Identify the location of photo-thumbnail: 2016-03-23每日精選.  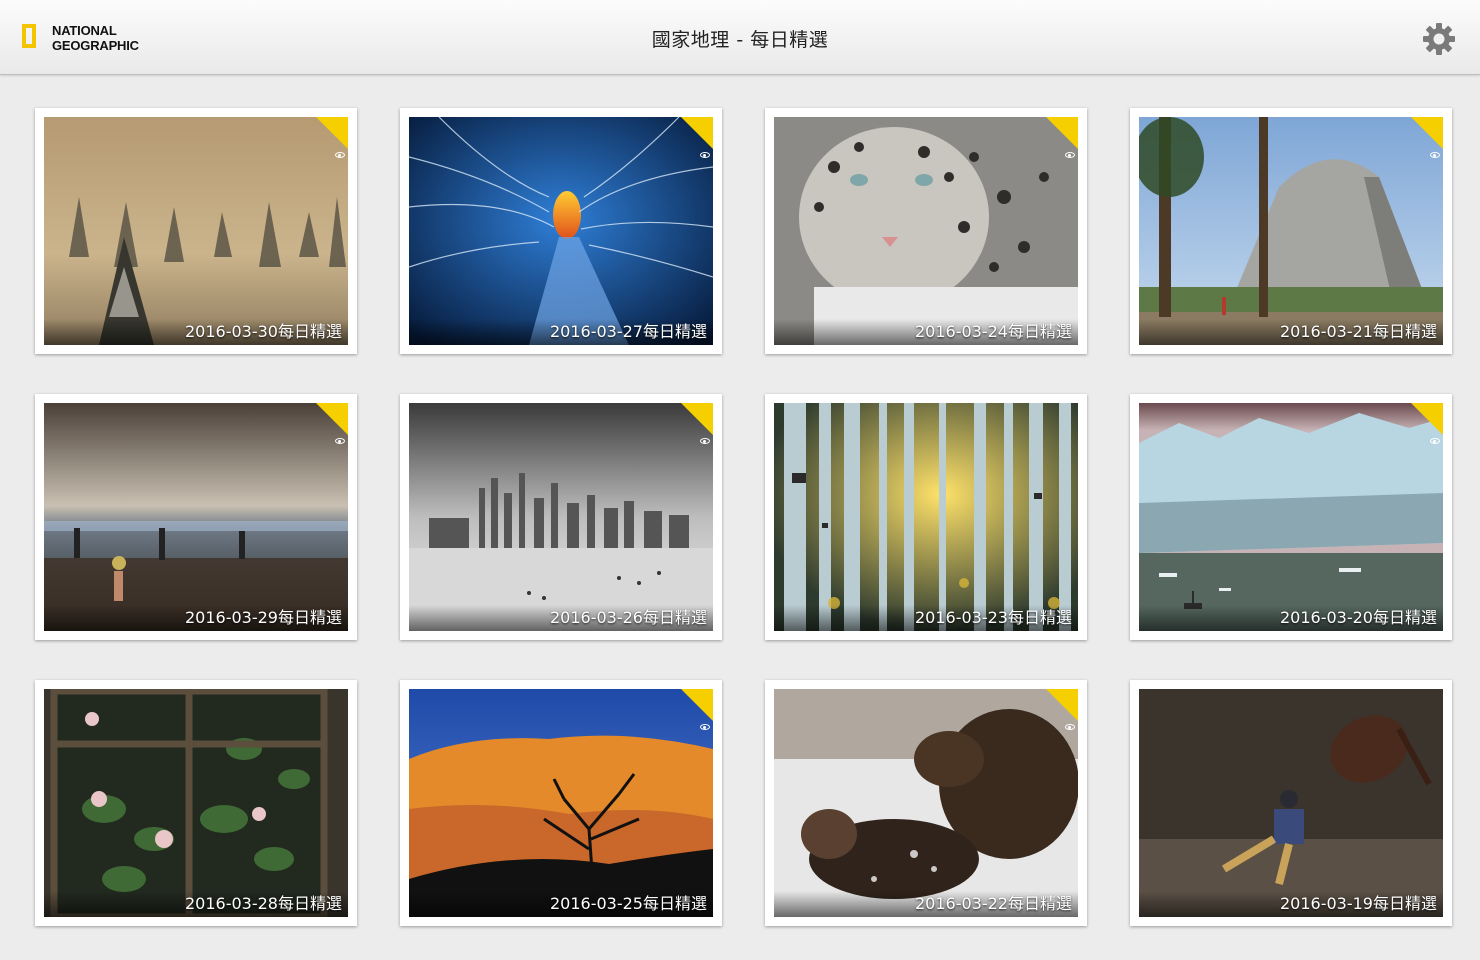
(926, 517).